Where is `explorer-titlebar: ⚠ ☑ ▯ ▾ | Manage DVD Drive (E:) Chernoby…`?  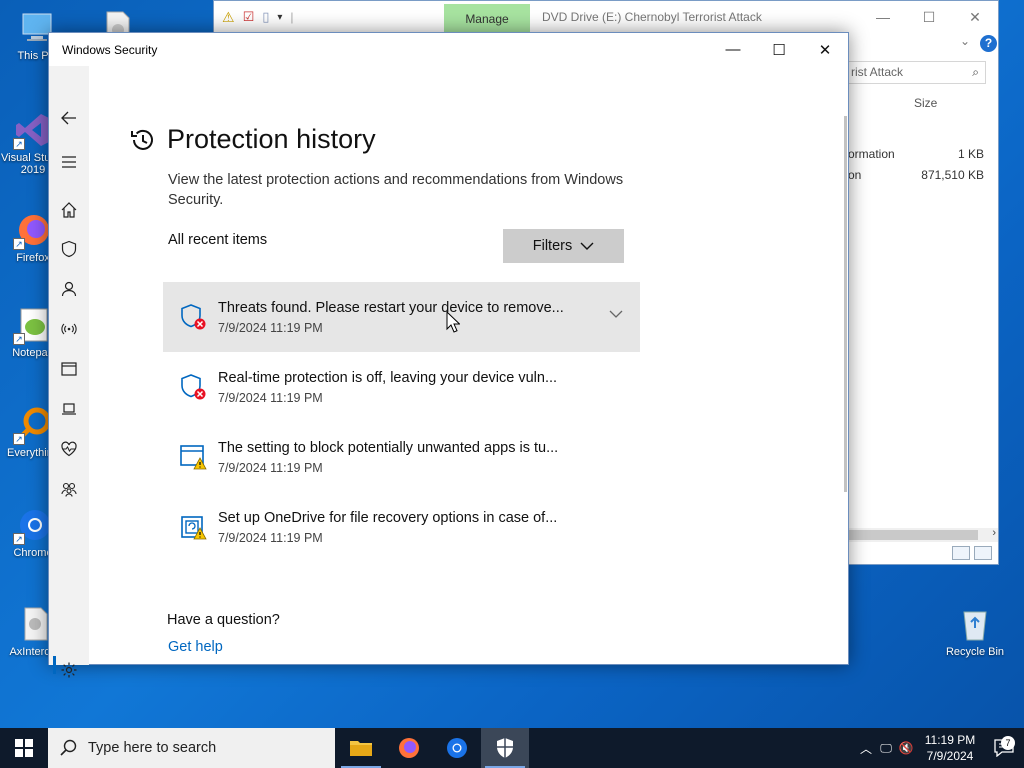
explorer-titlebar: ⚠ ☑ ▯ ▾ | Manage DVD Drive (E:) Chernoby… is located at coordinates (606, 17).